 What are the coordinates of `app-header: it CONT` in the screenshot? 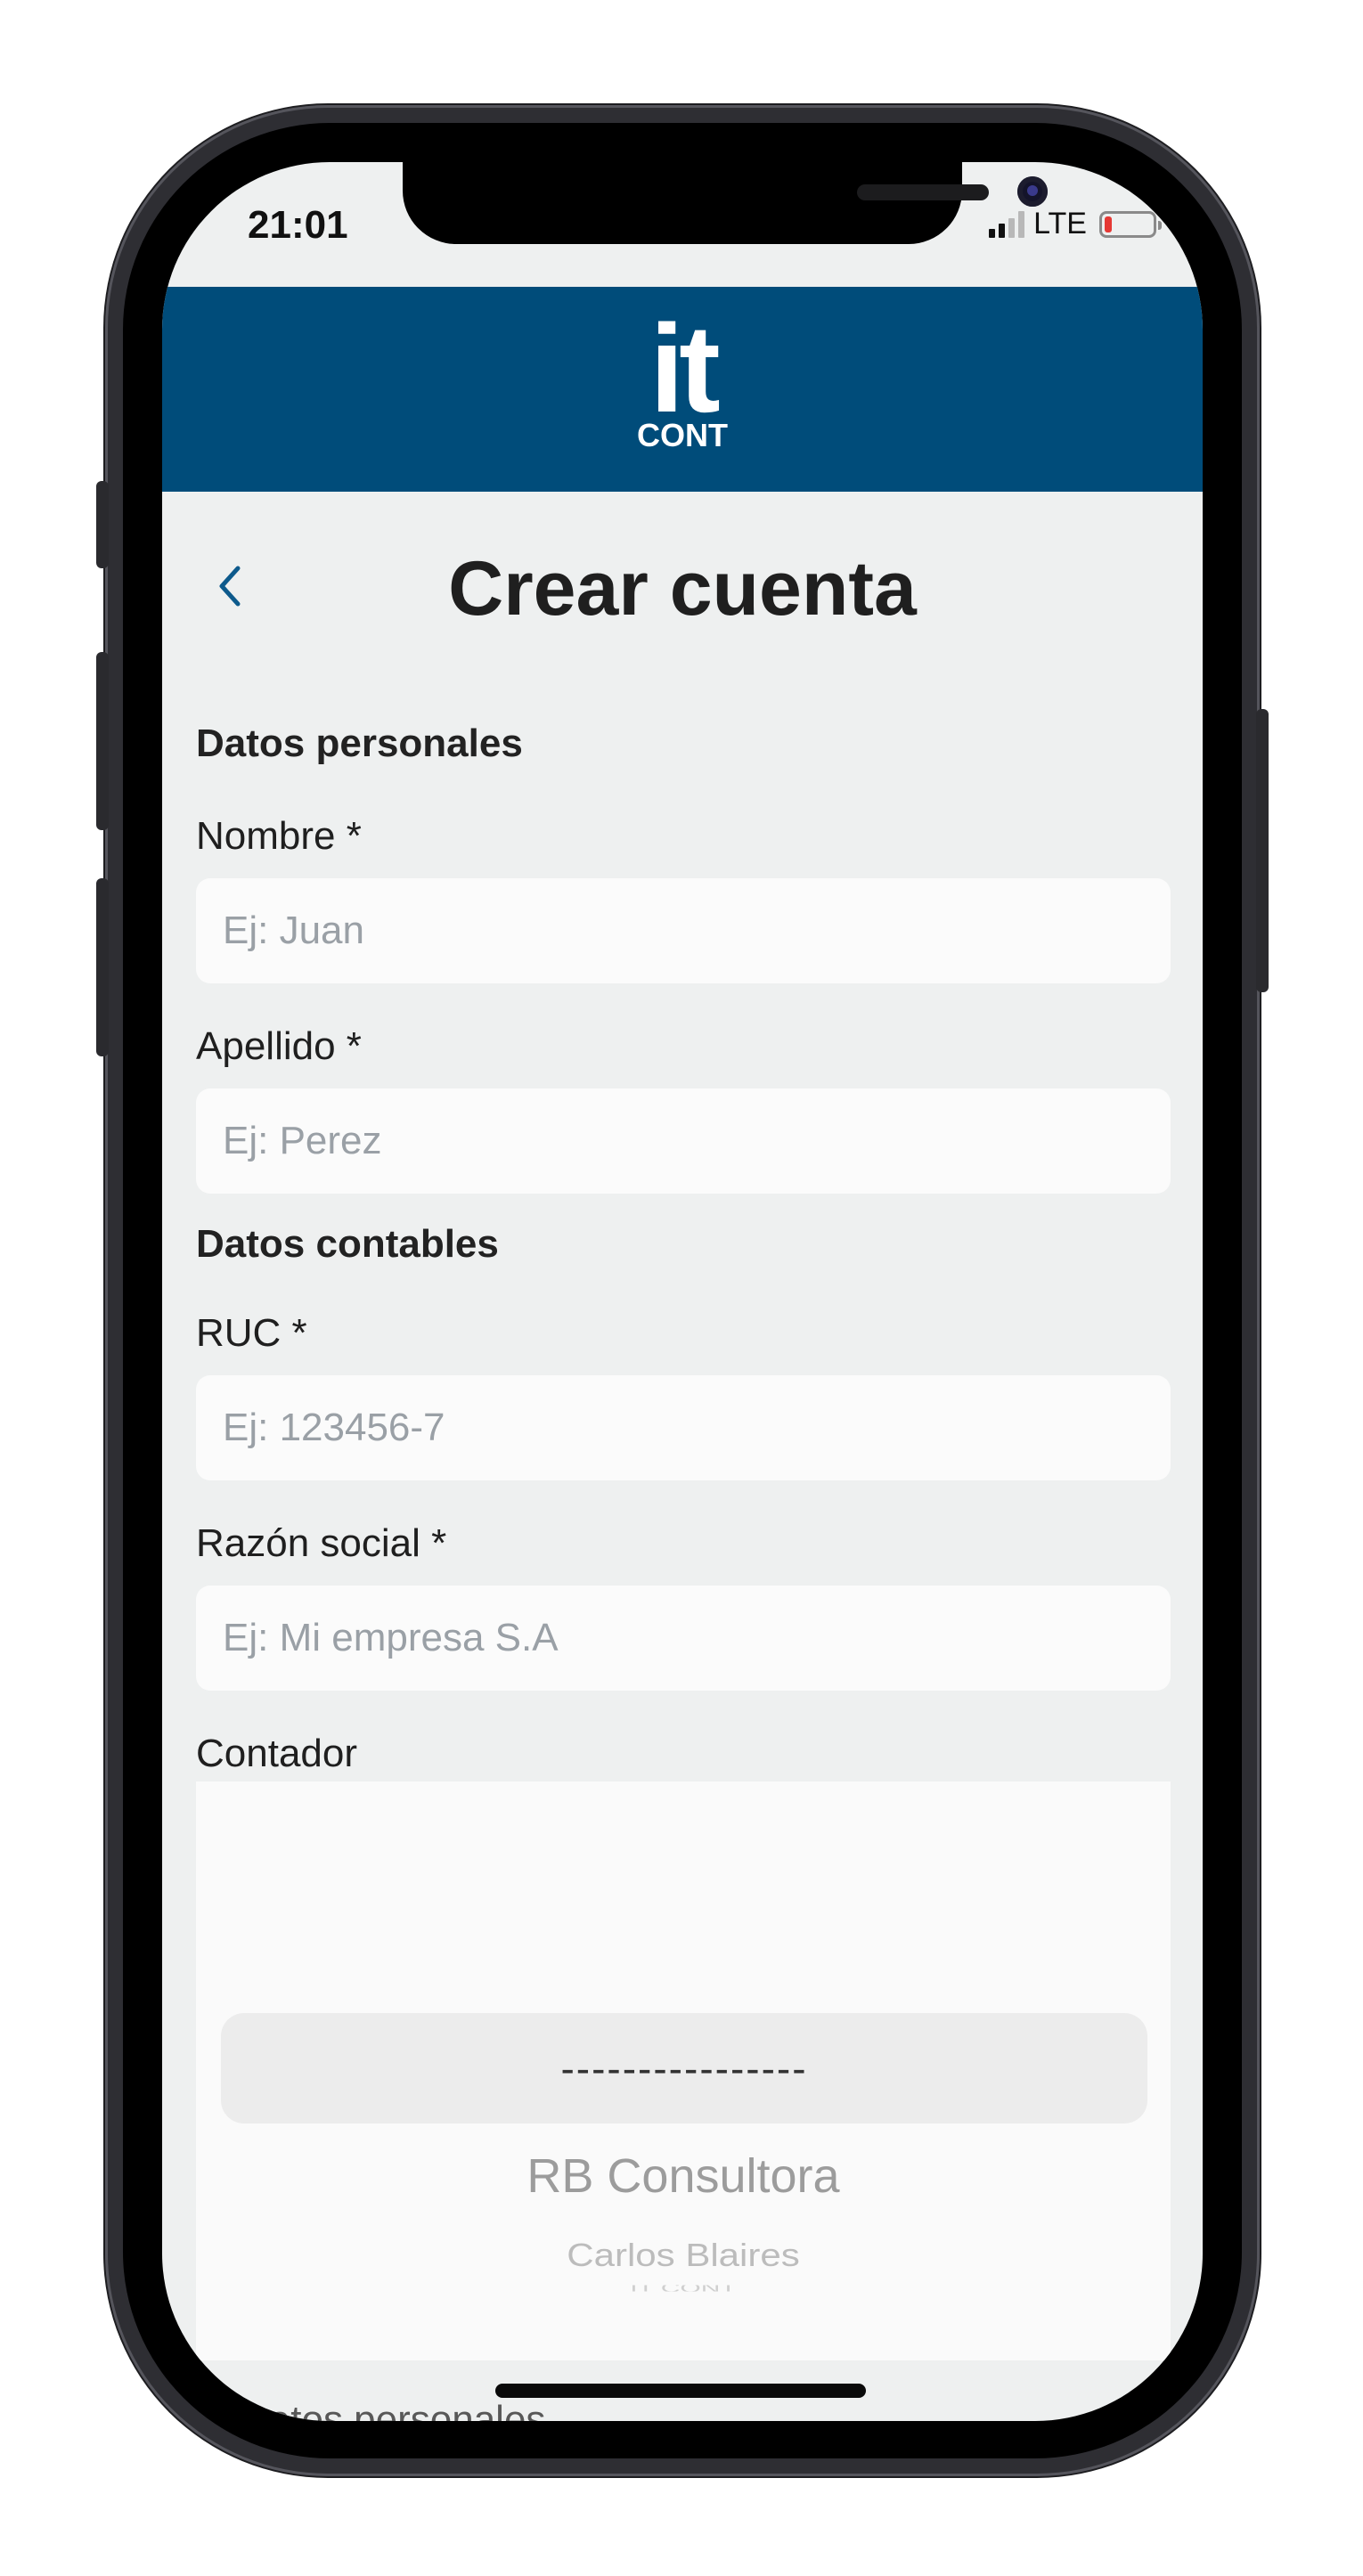 It's located at (682, 389).